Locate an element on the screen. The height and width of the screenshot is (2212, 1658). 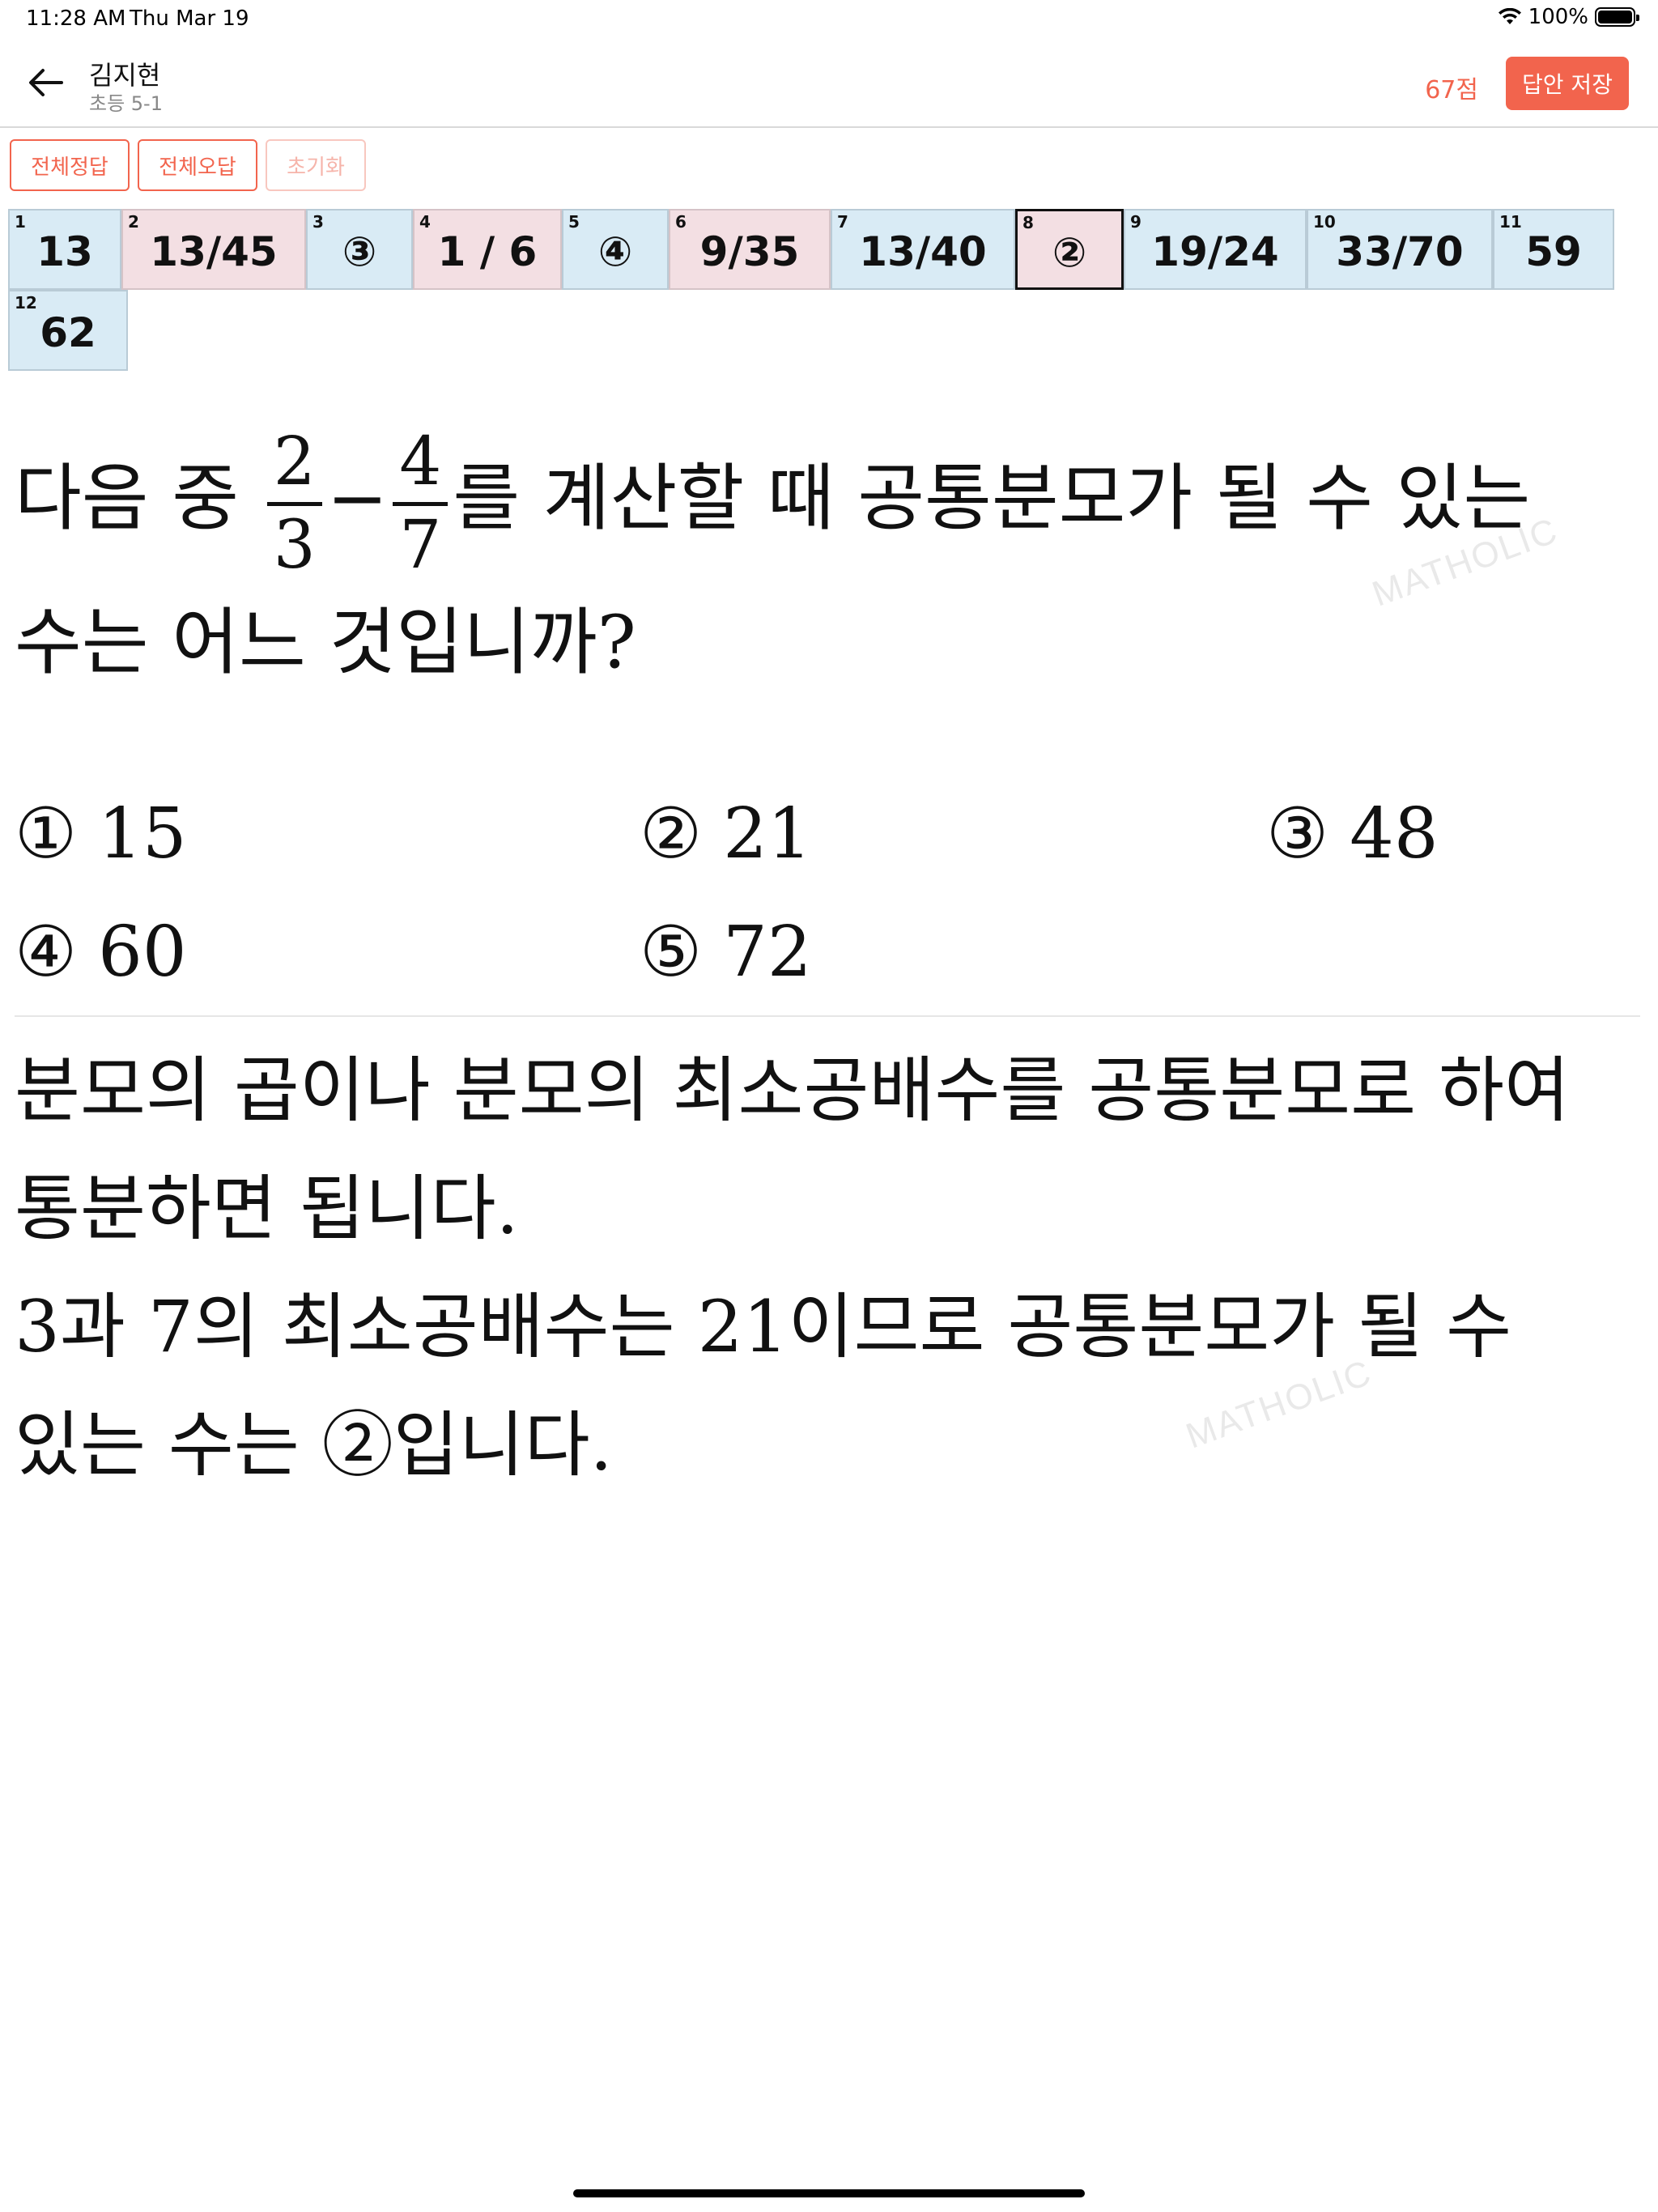
battery-icon is located at coordinates (1617, 17).